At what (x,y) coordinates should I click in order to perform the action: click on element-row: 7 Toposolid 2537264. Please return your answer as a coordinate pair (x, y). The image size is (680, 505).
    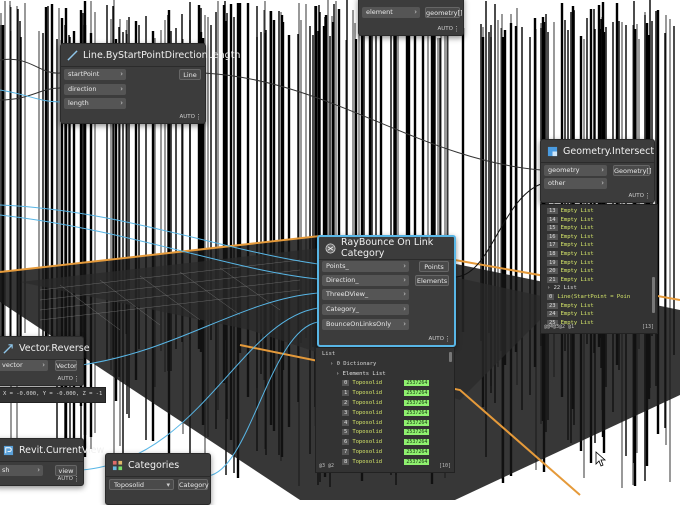
    Looking at the image, I should click on (386, 452).